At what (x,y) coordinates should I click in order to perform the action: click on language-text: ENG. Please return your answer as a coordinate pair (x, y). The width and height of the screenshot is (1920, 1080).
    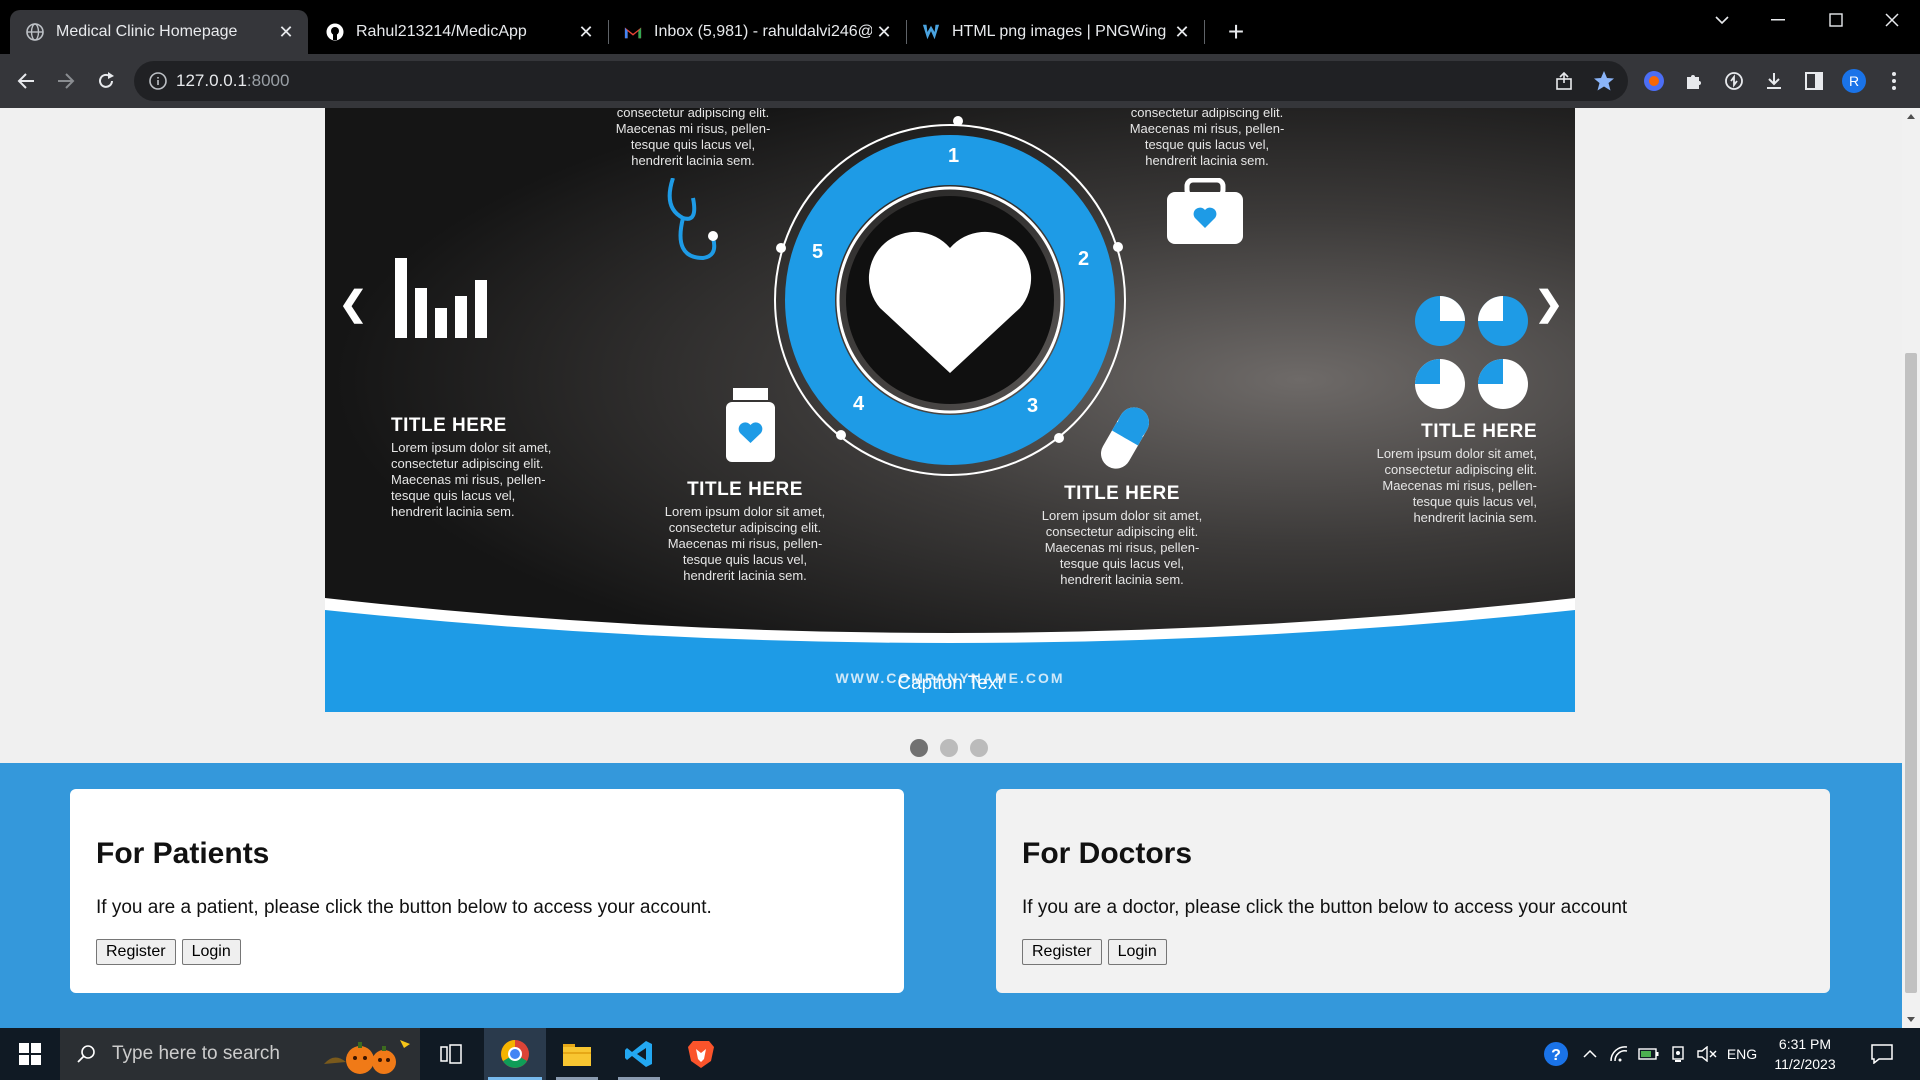
    Looking at the image, I should click on (1742, 1054).